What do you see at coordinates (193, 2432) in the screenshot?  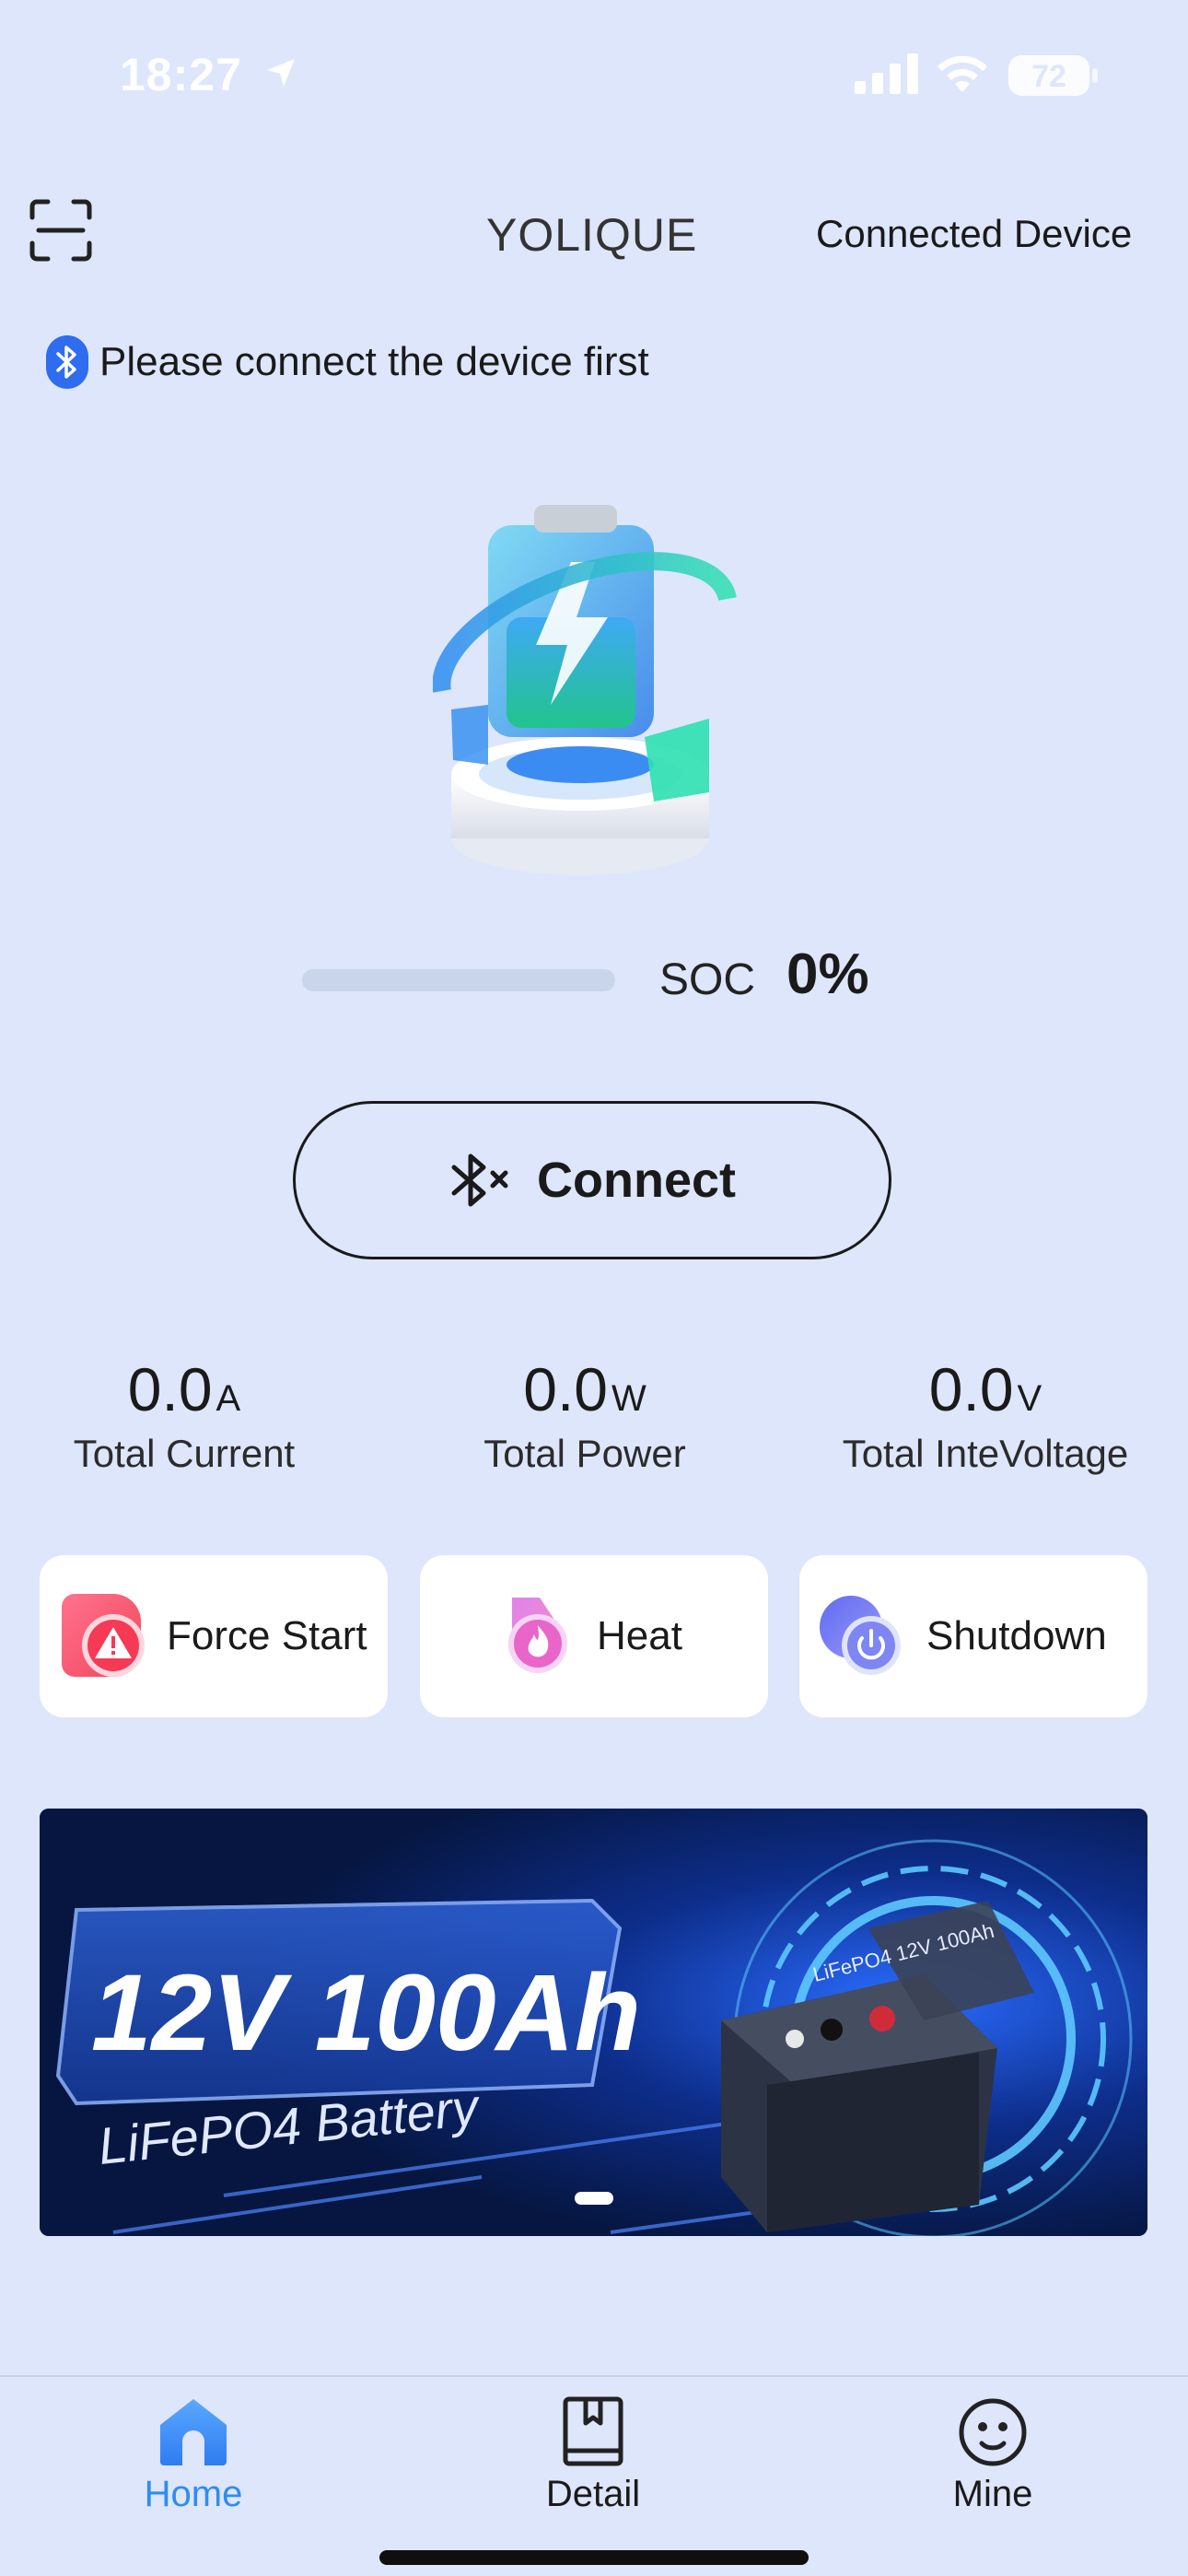 I see `home-icon` at bounding box center [193, 2432].